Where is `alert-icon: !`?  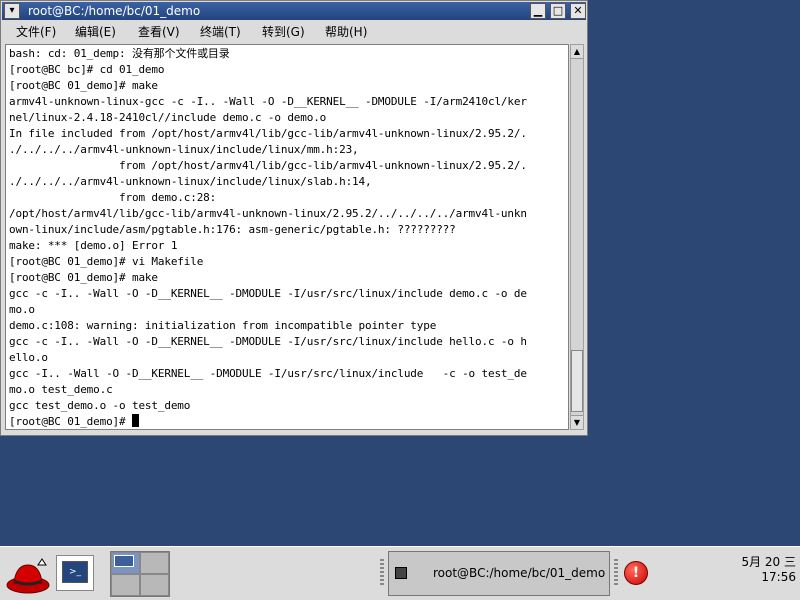 alert-icon: ! is located at coordinates (636, 573).